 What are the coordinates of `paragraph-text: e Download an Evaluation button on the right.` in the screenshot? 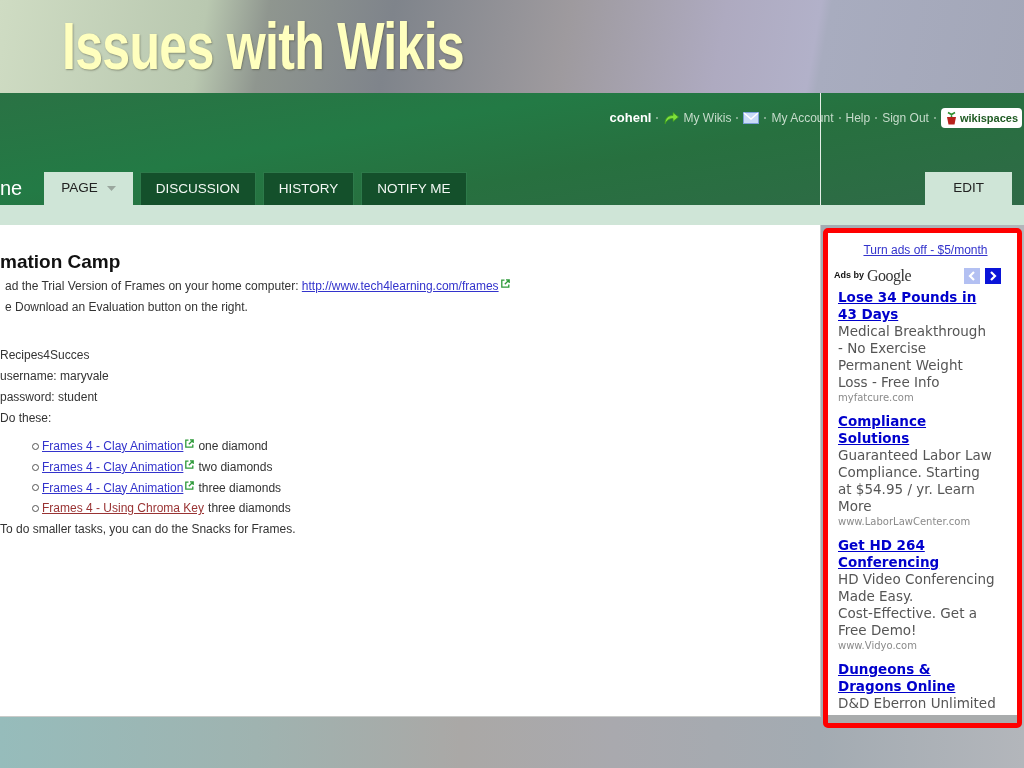 It's located at (126, 307).